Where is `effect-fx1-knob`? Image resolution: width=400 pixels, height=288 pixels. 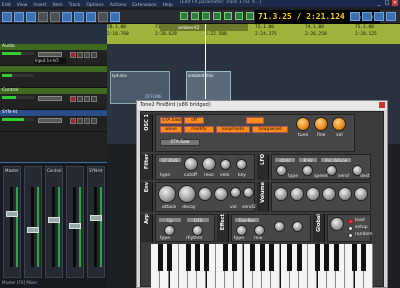
effect-fx1-knob is located at coordinates (279, 226).